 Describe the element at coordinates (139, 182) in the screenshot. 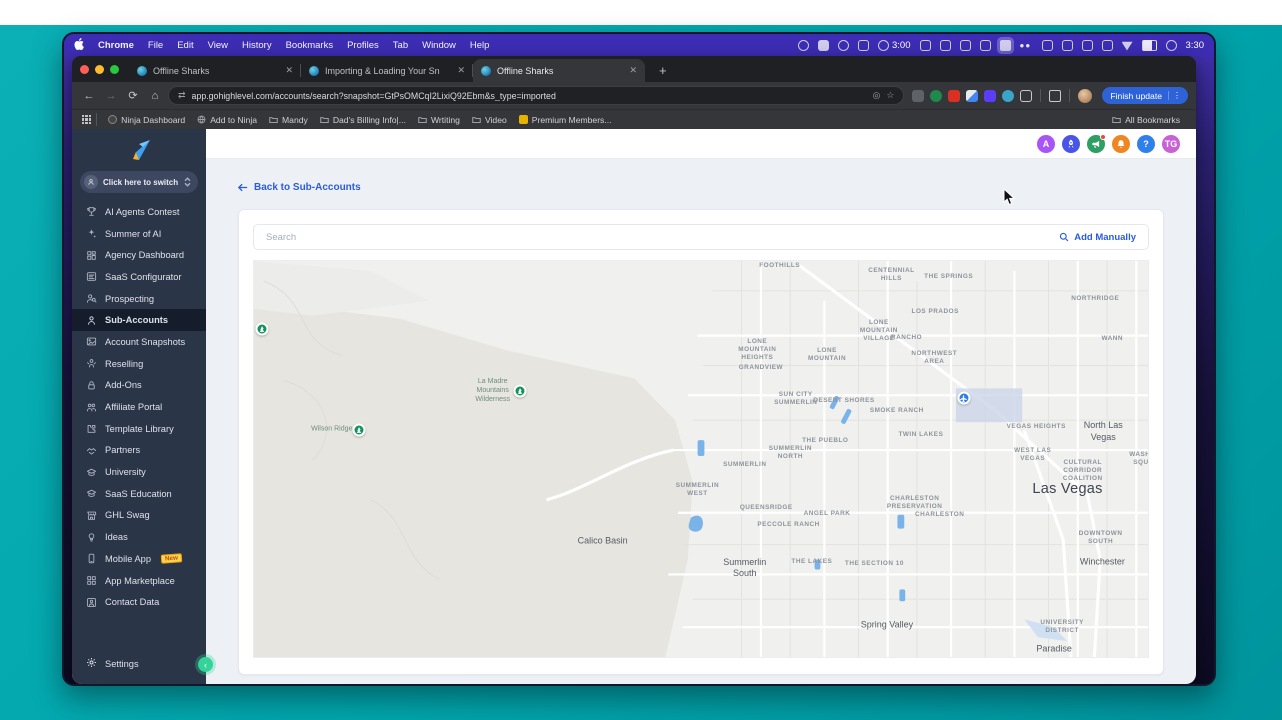

I see `account-switcher: Click here to switch` at that location.